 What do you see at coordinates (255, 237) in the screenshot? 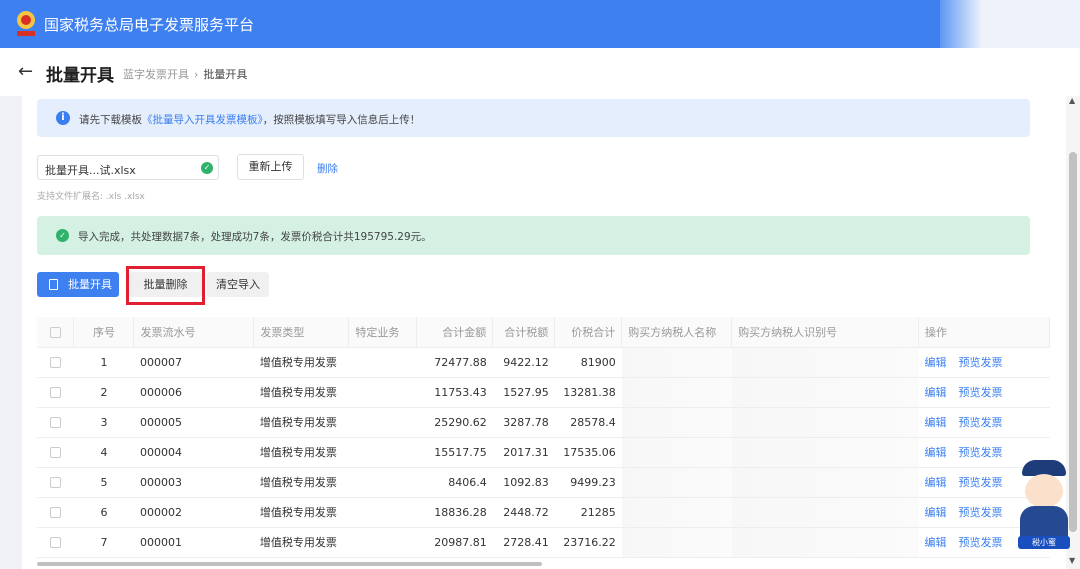
I see `success-message: 导入完成，共处理数据7条，处理成功7条，发票价税合计共195795.29元。` at bounding box center [255, 237].